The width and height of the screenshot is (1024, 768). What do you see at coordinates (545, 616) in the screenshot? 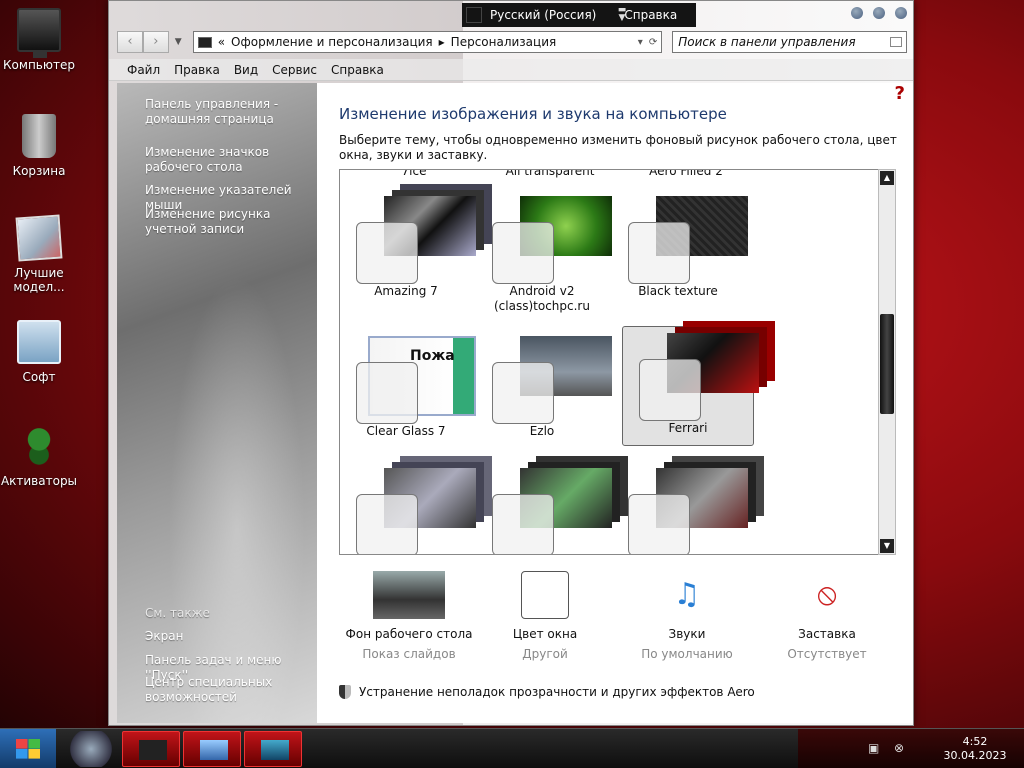
I see `option-window-color: Цвет окна Другой` at bounding box center [545, 616].